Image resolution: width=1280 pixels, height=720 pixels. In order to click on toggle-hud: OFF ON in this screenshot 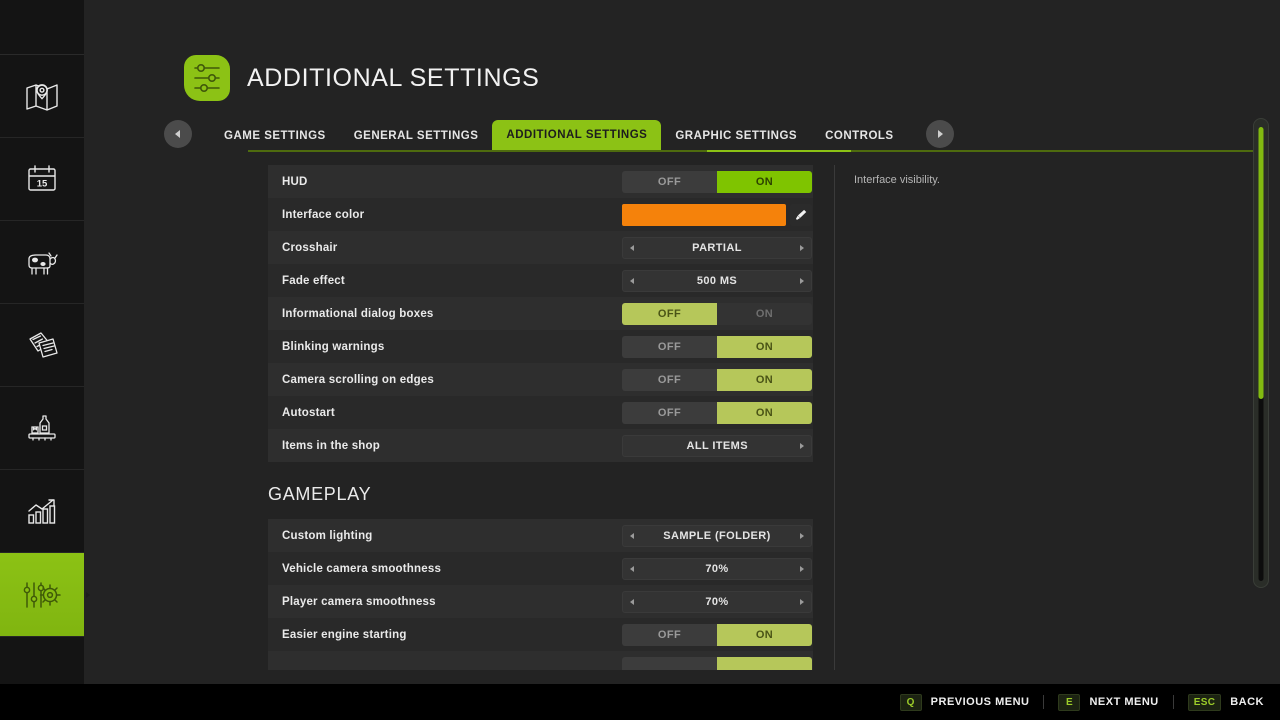, I will do `click(717, 181)`.